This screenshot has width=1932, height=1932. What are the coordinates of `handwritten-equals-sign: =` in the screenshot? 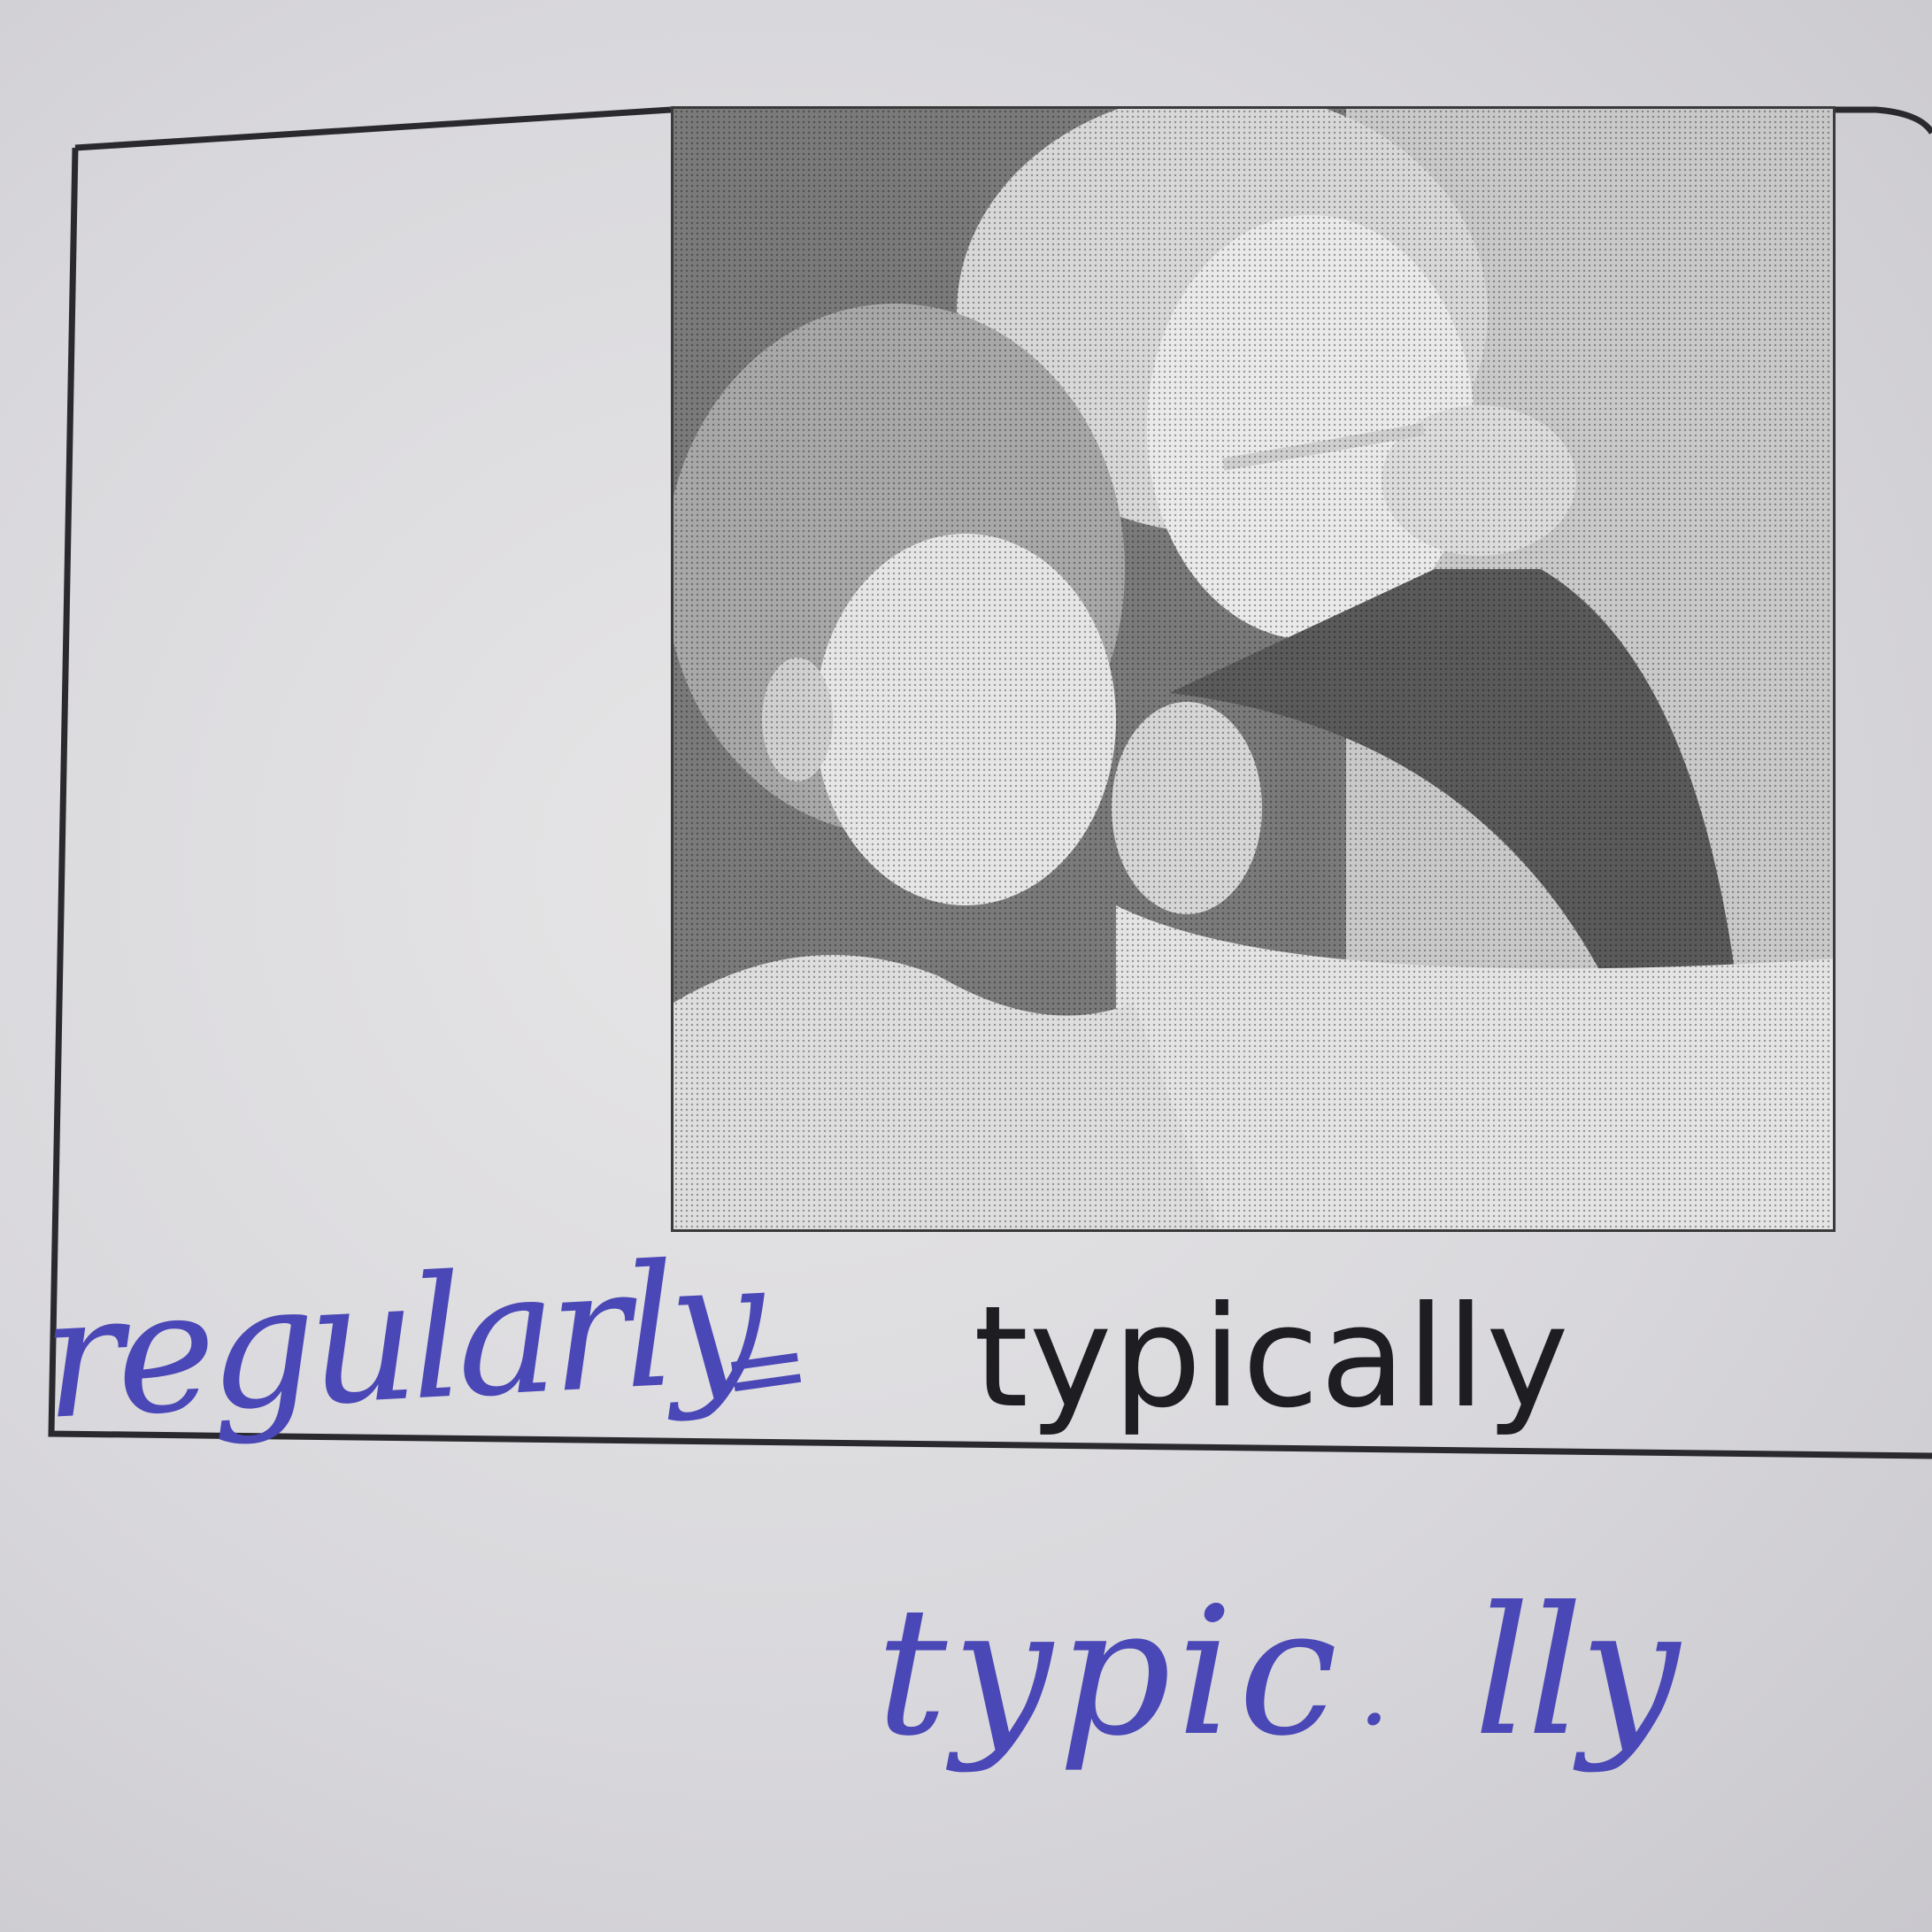 It's located at (766, 1369).